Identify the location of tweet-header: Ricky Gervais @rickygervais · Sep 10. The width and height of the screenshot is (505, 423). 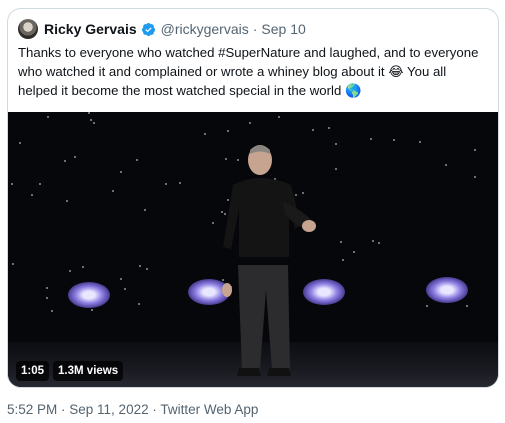
(162, 29).